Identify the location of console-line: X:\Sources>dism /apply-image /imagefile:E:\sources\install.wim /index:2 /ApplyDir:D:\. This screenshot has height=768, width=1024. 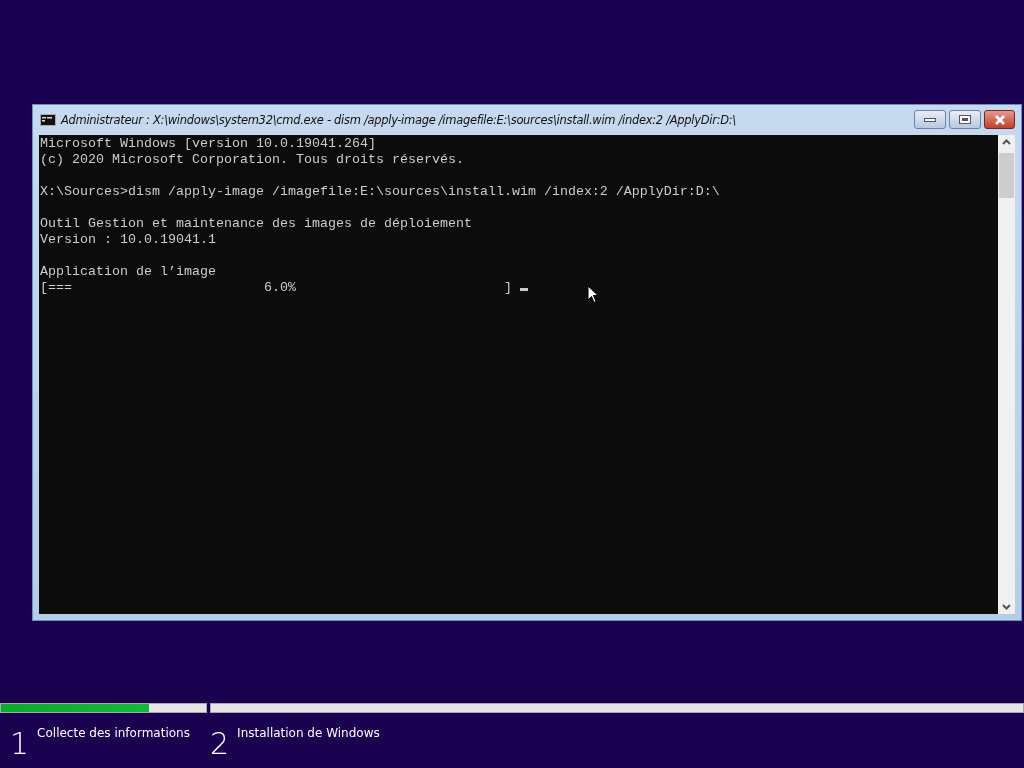
(380, 192).